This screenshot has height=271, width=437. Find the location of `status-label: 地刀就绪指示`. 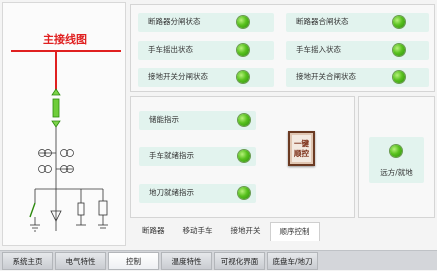

status-label: 地刀就绪指示 is located at coordinates (171, 192).